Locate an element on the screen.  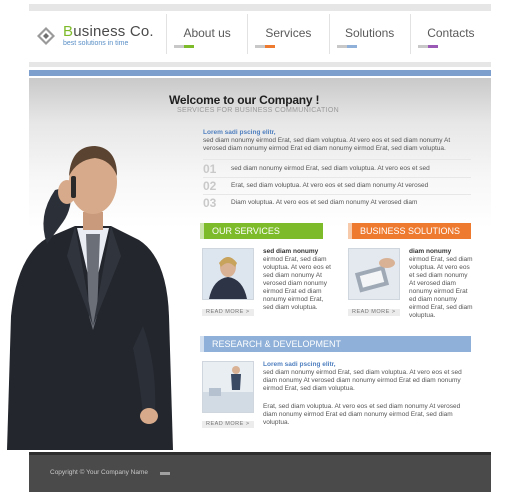
woman-photo-icon is located at coordinates (228, 274).